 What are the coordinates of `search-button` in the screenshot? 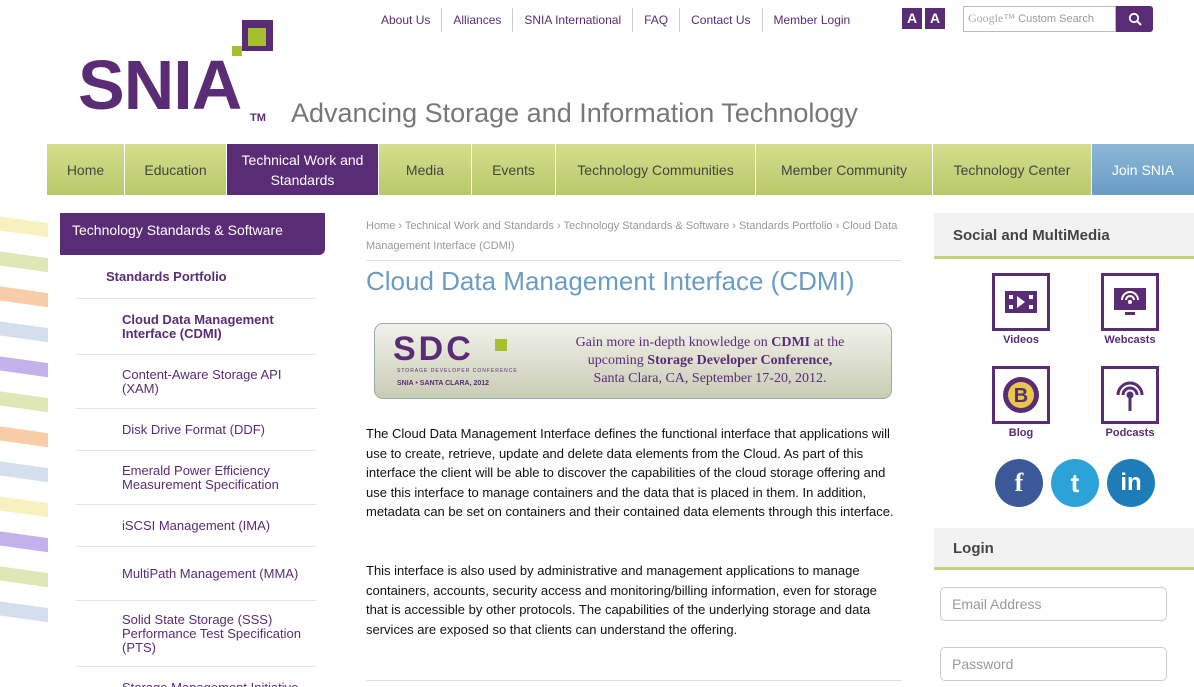 It's located at (1134, 19).